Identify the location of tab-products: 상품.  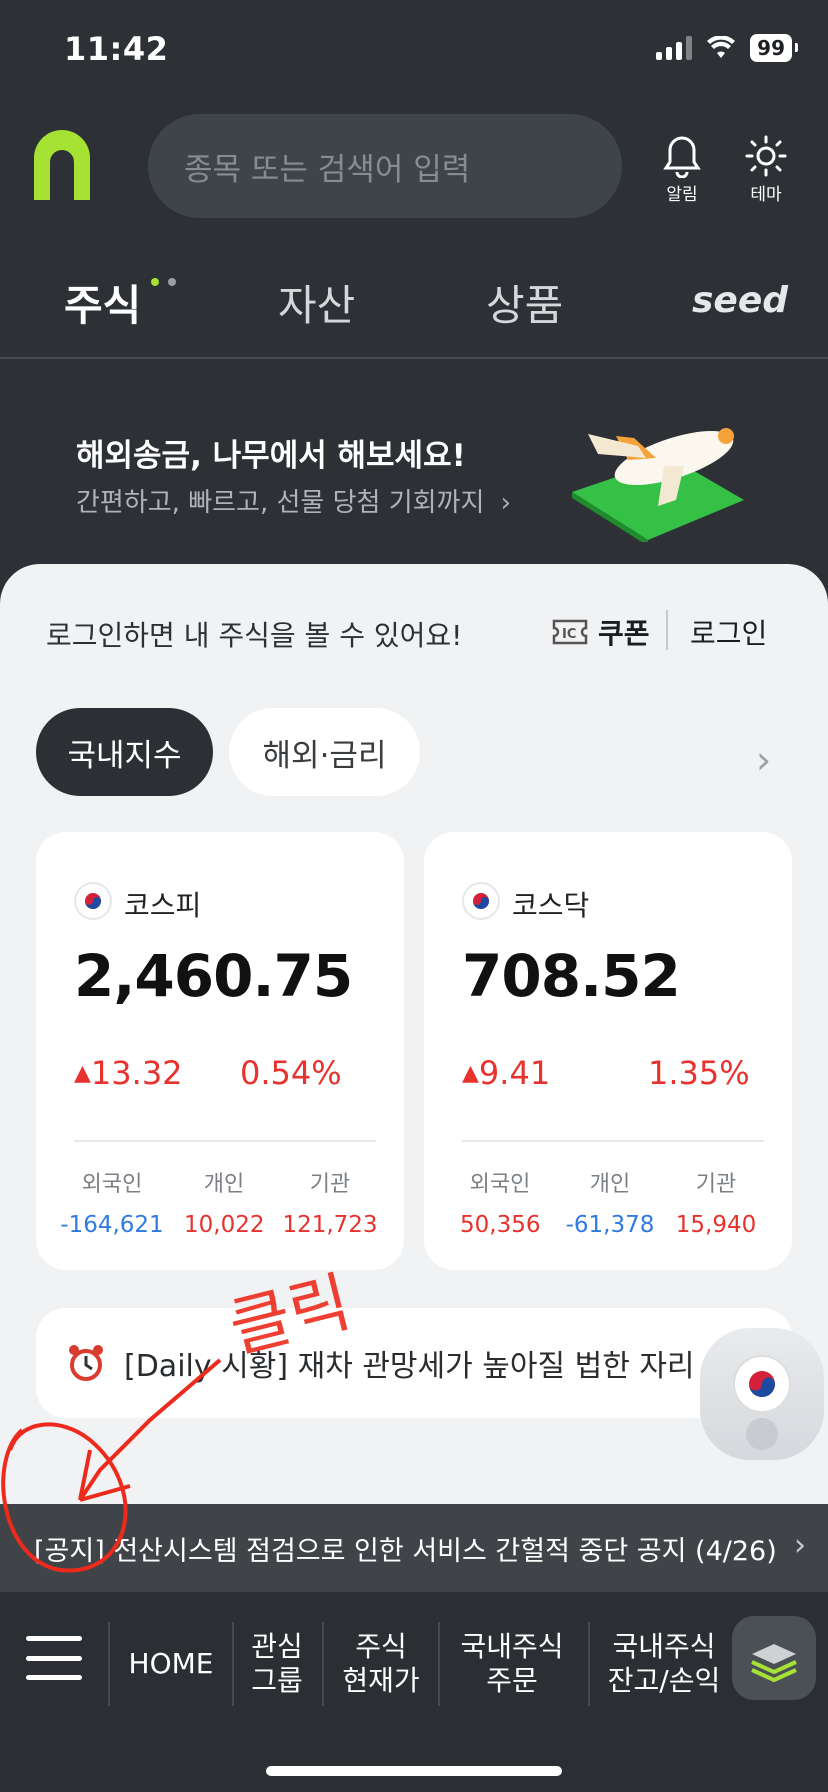
(524, 302).